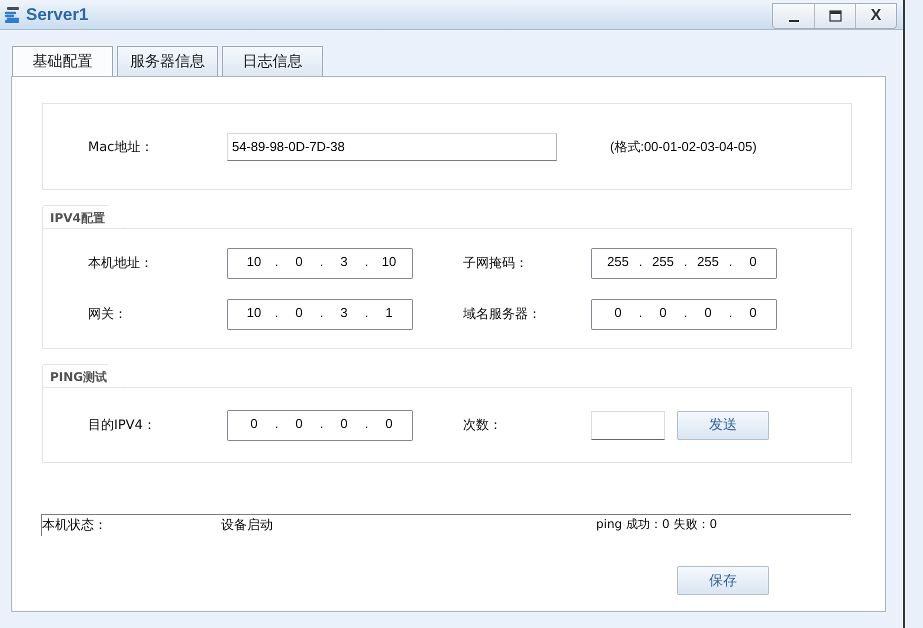  I want to click on mac-label: Mac地址：, so click(121, 147).